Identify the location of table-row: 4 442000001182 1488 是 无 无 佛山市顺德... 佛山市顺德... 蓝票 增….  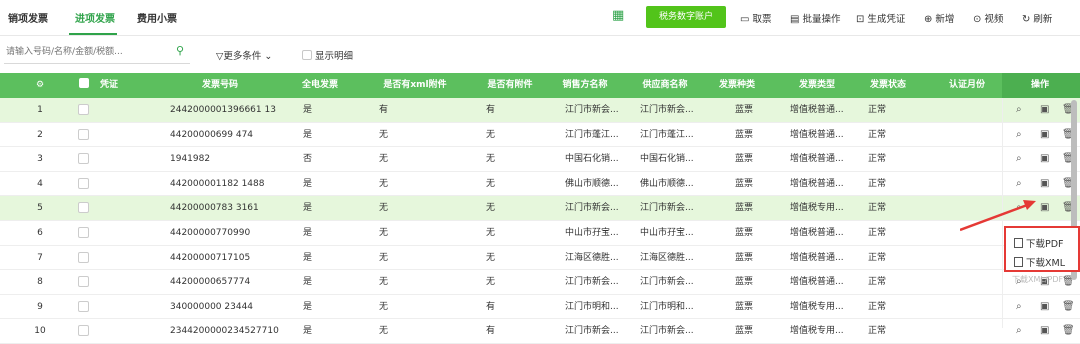
(540, 184).